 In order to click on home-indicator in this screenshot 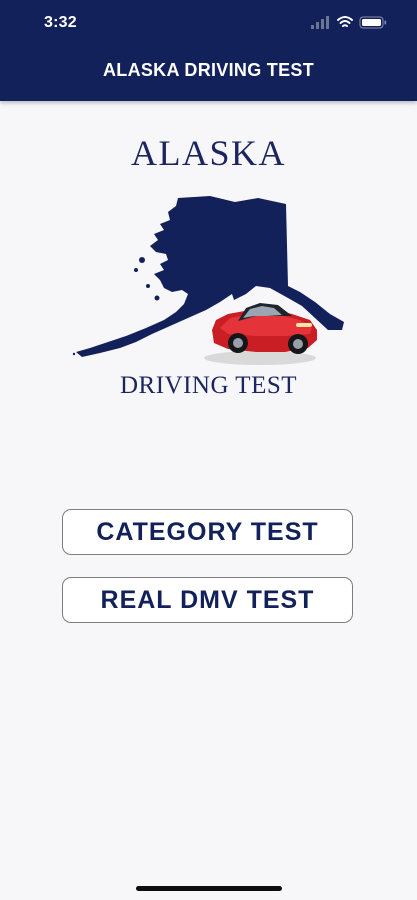, I will do `click(209, 888)`.